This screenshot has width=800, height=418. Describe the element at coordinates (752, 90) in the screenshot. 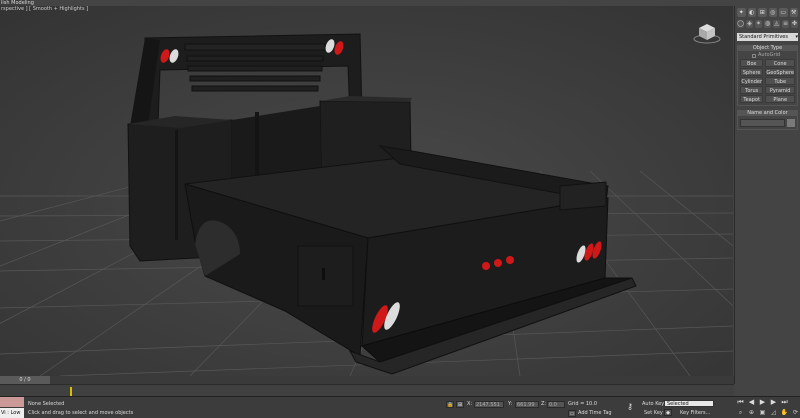

I see `torus-button: Torus` at that location.